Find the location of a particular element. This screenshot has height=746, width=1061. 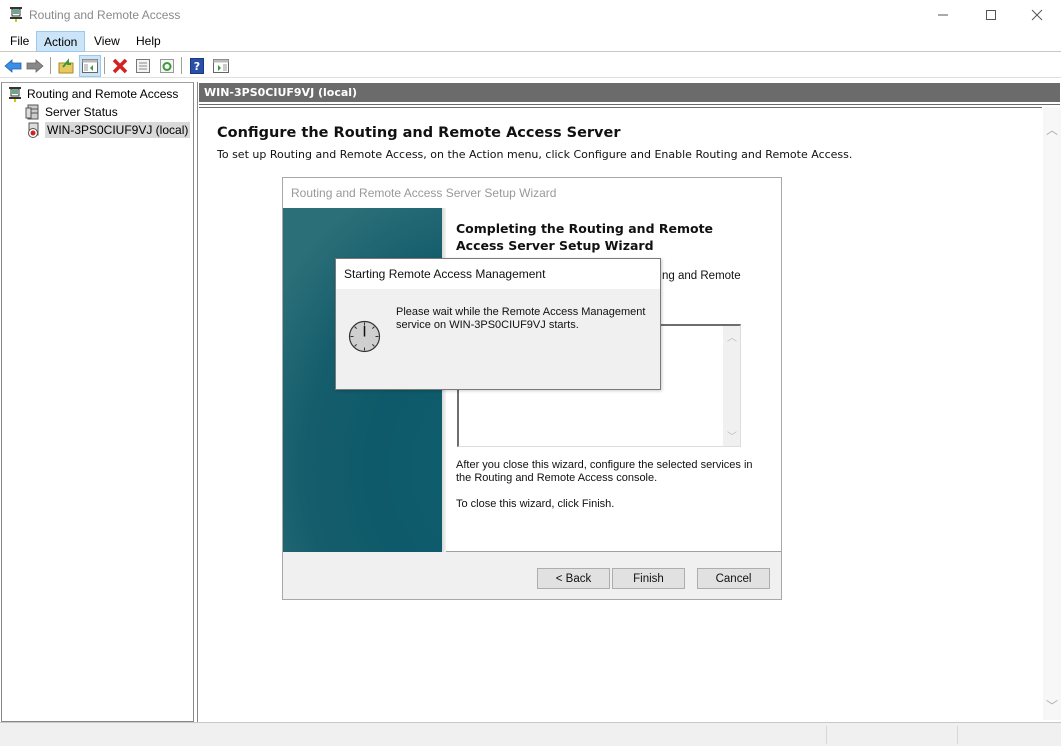

show-hide-action-pane-icon is located at coordinates (221, 66).